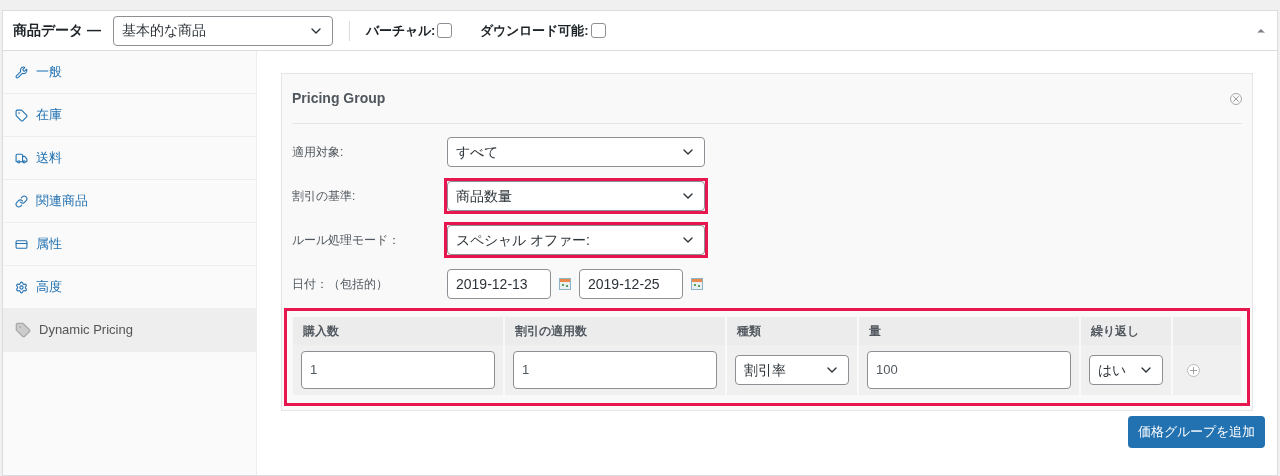 Image resolution: width=1280 pixels, height=476 pixels. What do you see at coordinates (398, 331) in the screenshot?
I see `column-header: 購入数` at bounding box center [398, 331].